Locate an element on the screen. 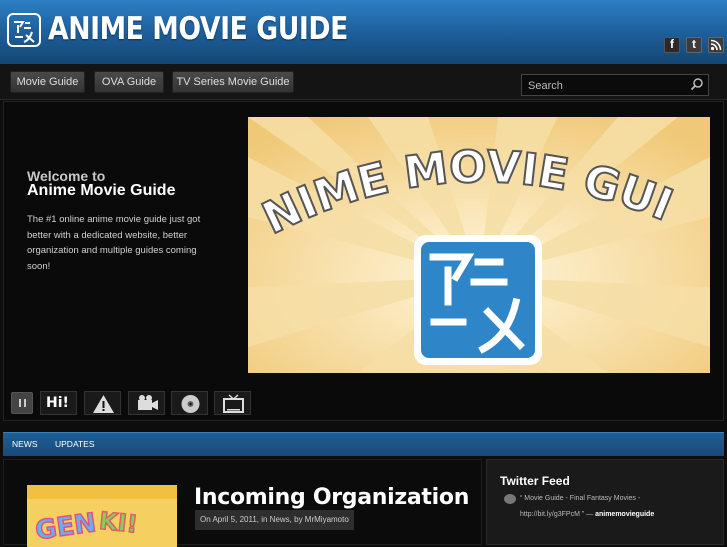 This screenshot has height=547, width=727. facebook-icon: f is located at coordinates (672, 45).